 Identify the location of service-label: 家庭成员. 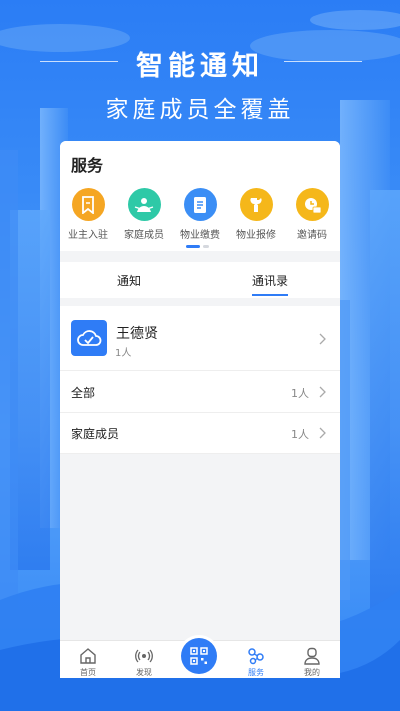
(144, 235).